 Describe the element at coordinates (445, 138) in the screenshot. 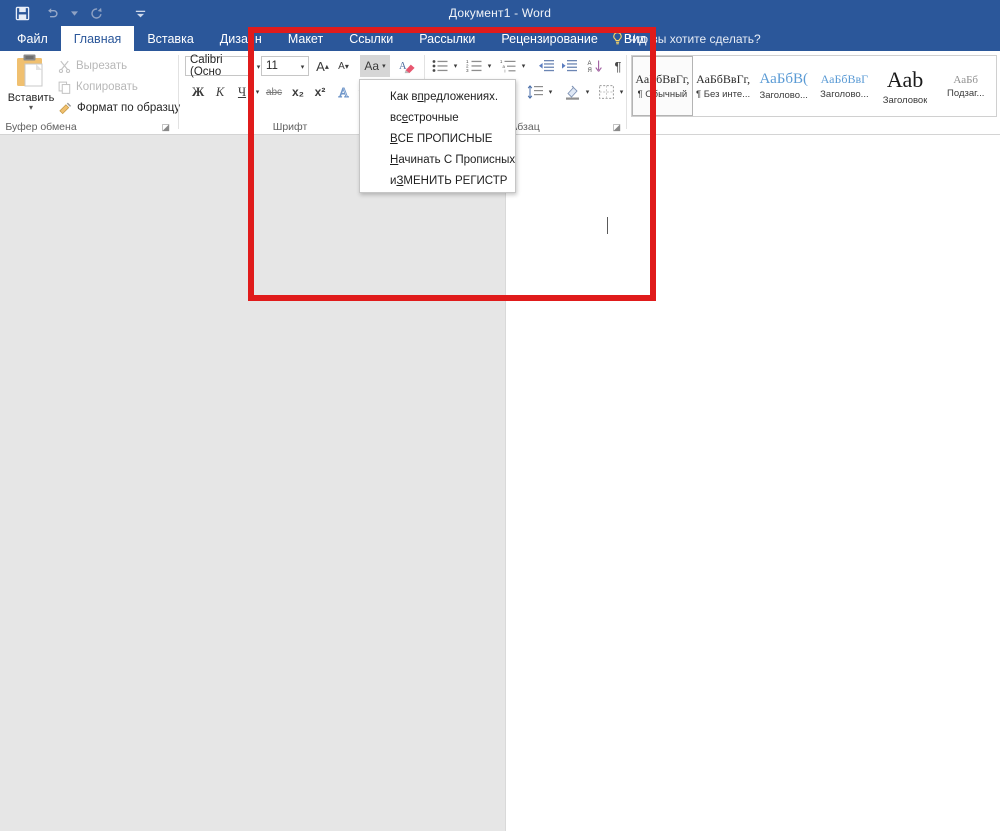

I see `case-menu-text: СЕ ПРОПИСНЫЕ` at that location.